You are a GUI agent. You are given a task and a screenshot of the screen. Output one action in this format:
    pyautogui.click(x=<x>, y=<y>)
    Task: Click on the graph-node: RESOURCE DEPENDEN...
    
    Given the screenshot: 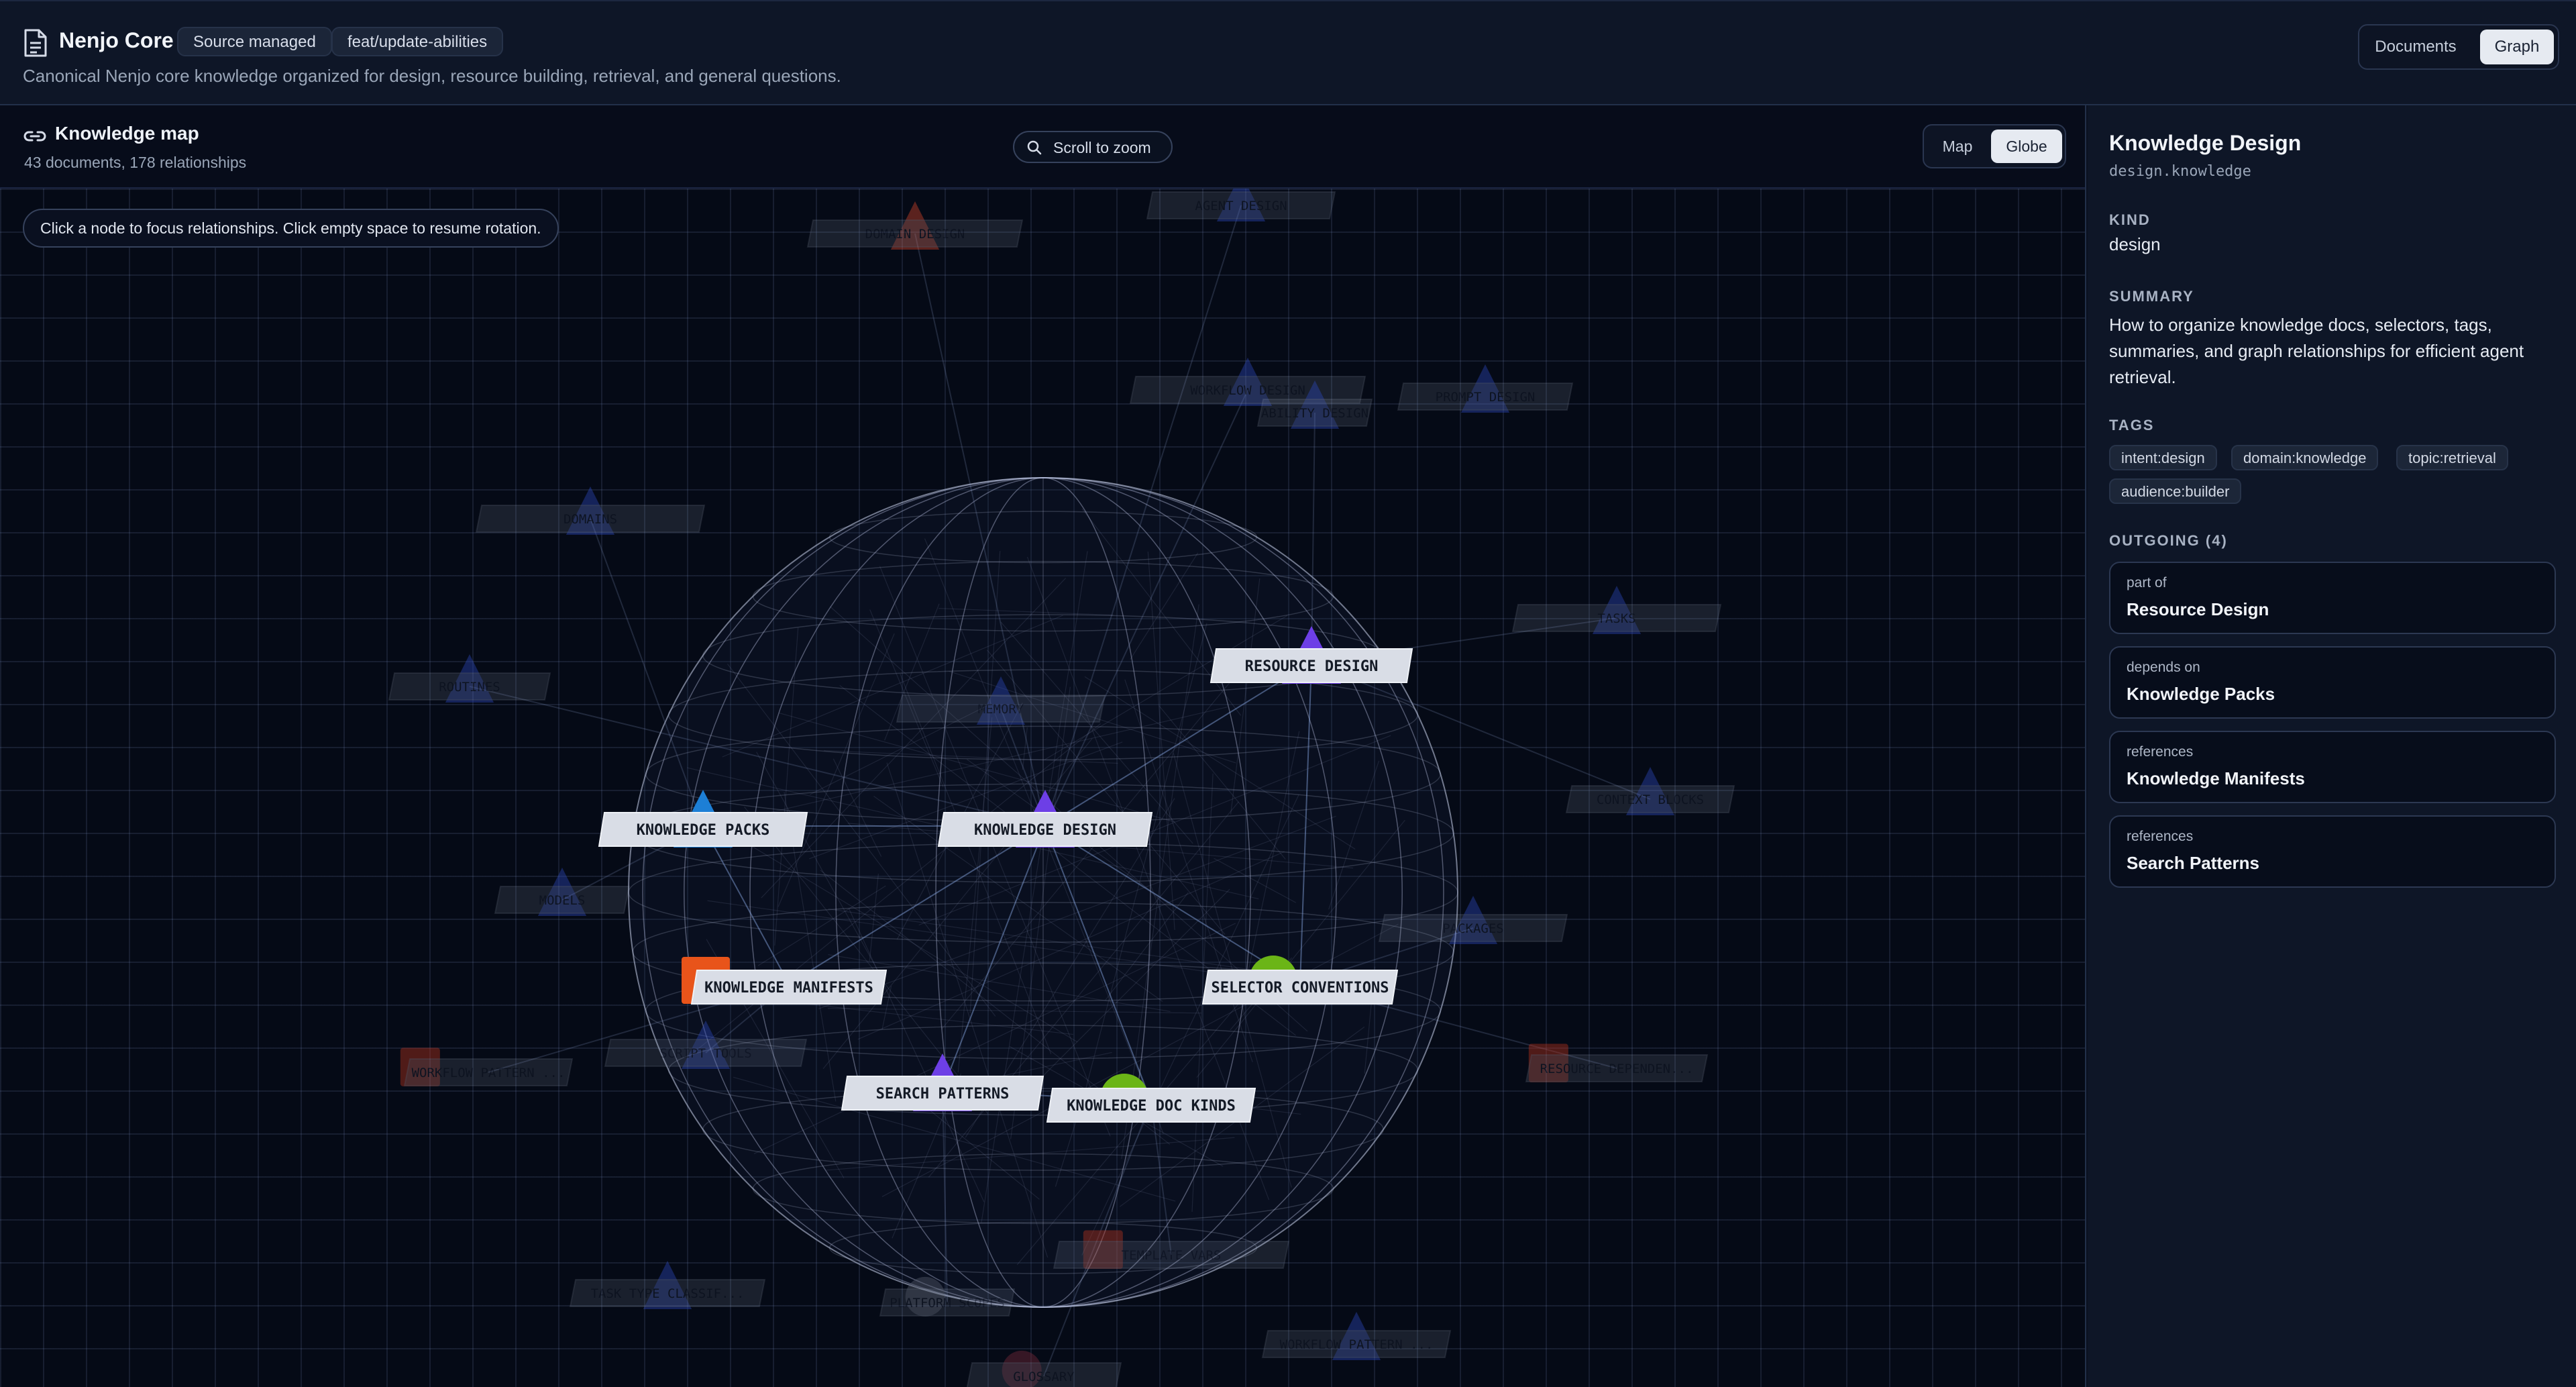 What is the action you would take?
    pyautogui.click(x=1617, y=1062)
    